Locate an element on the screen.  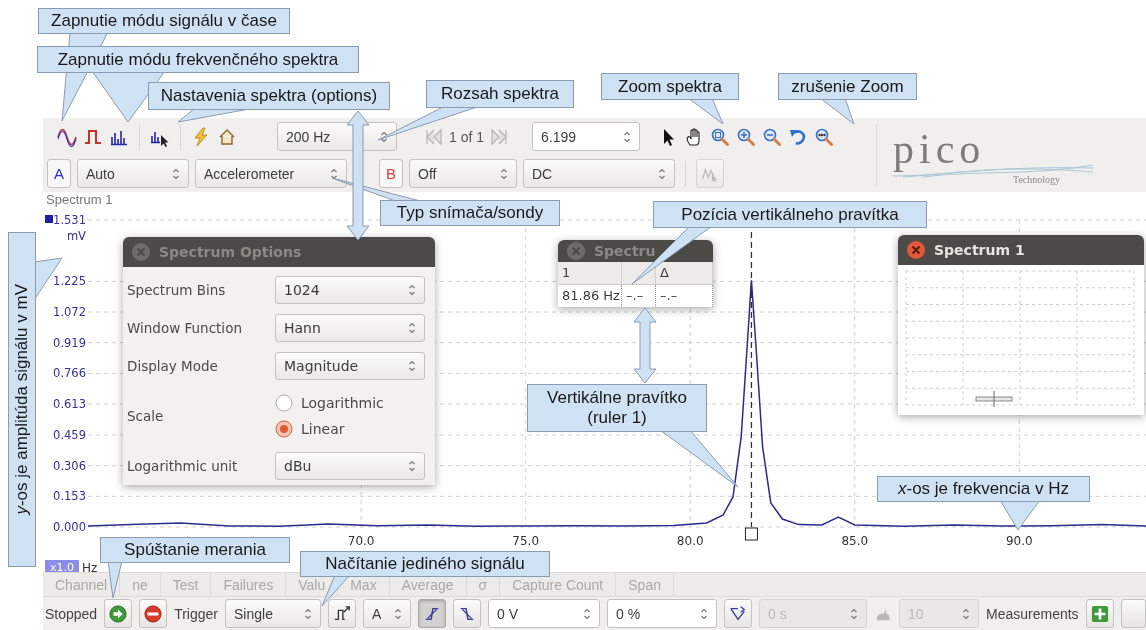
wave-cursor-icon is located at coordinates (710, 173).